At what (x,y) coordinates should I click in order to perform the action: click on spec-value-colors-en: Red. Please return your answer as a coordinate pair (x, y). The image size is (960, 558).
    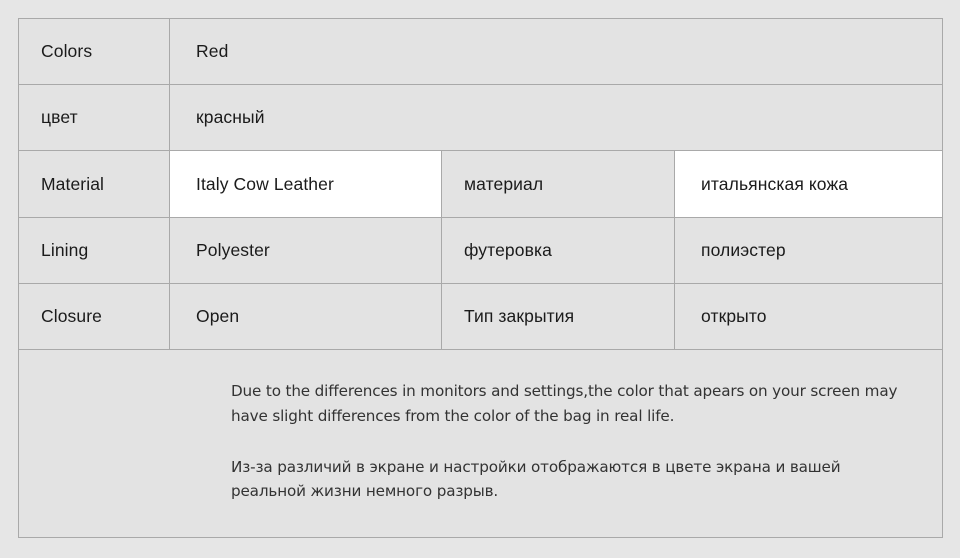
    Looking at the image, I should click on (556, 51).